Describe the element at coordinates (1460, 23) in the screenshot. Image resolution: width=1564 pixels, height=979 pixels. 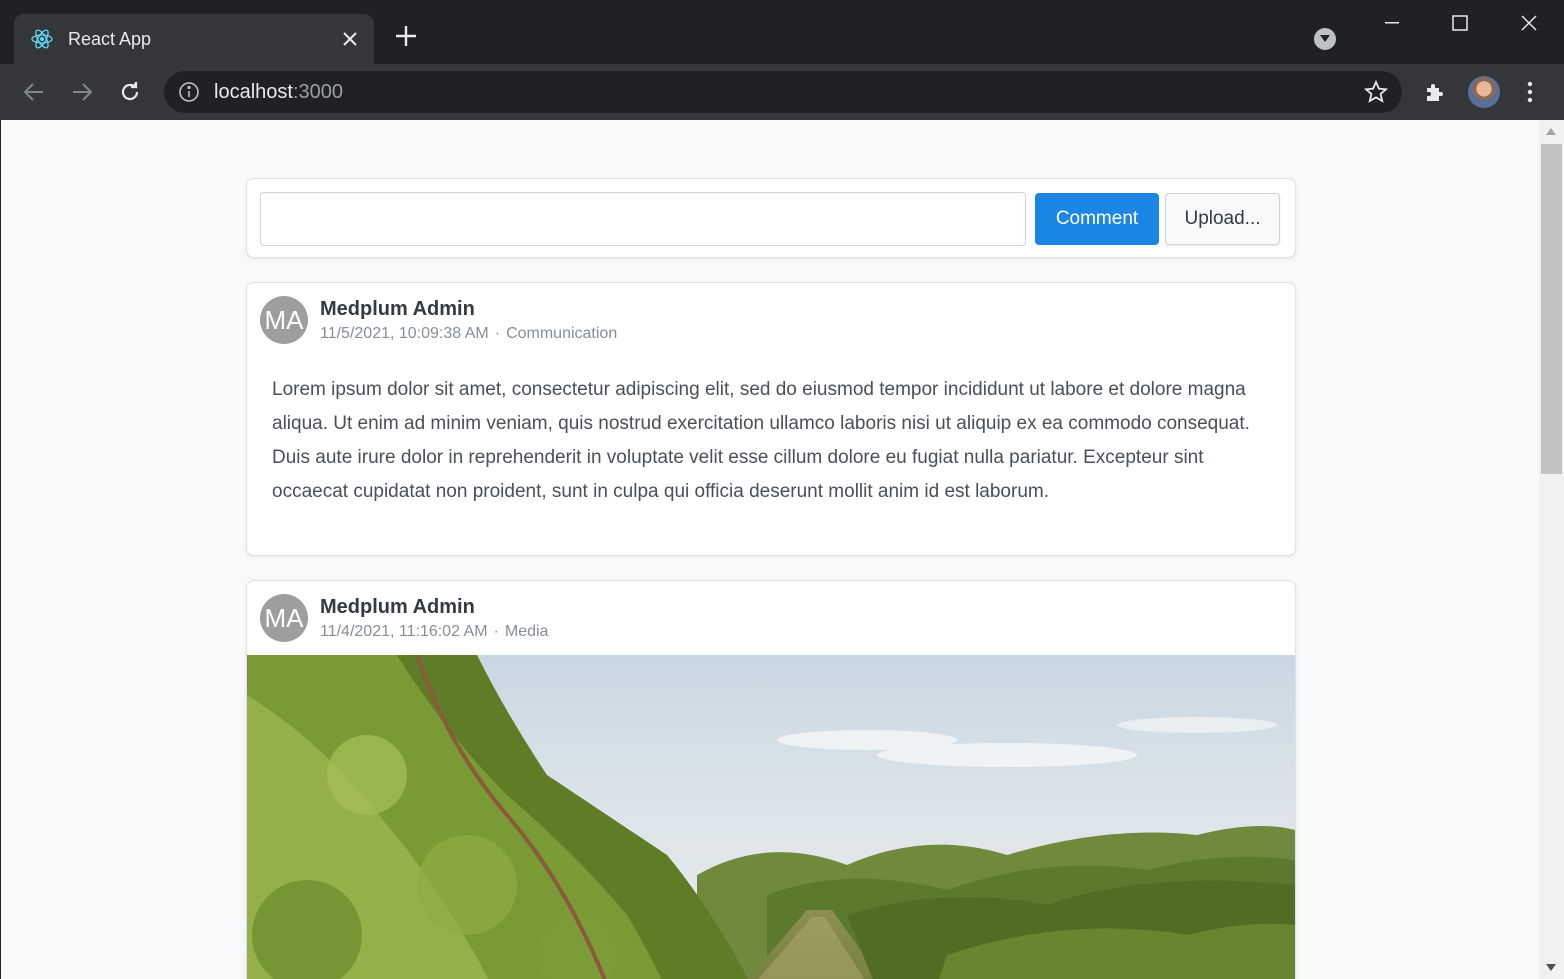
I see `maximize-icon` at that location.